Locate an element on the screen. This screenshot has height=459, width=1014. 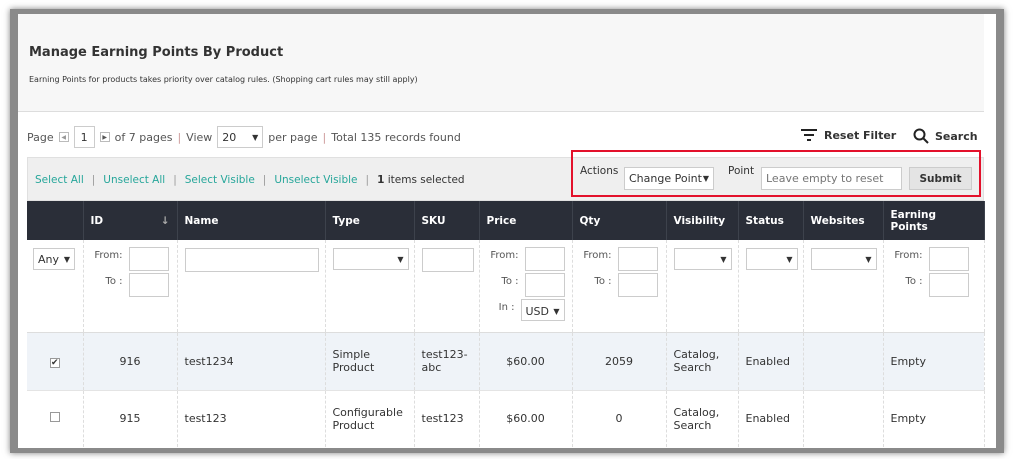
reset-filter-label: Reset Filter is located at coordinates (860, 135).